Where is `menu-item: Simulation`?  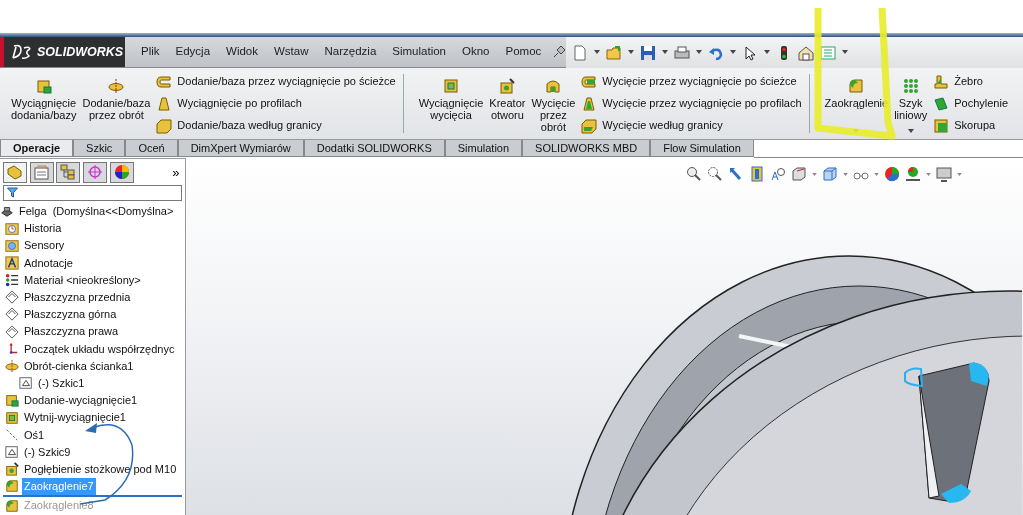 menu-item: Simulation is located at coordinates (419, 52).